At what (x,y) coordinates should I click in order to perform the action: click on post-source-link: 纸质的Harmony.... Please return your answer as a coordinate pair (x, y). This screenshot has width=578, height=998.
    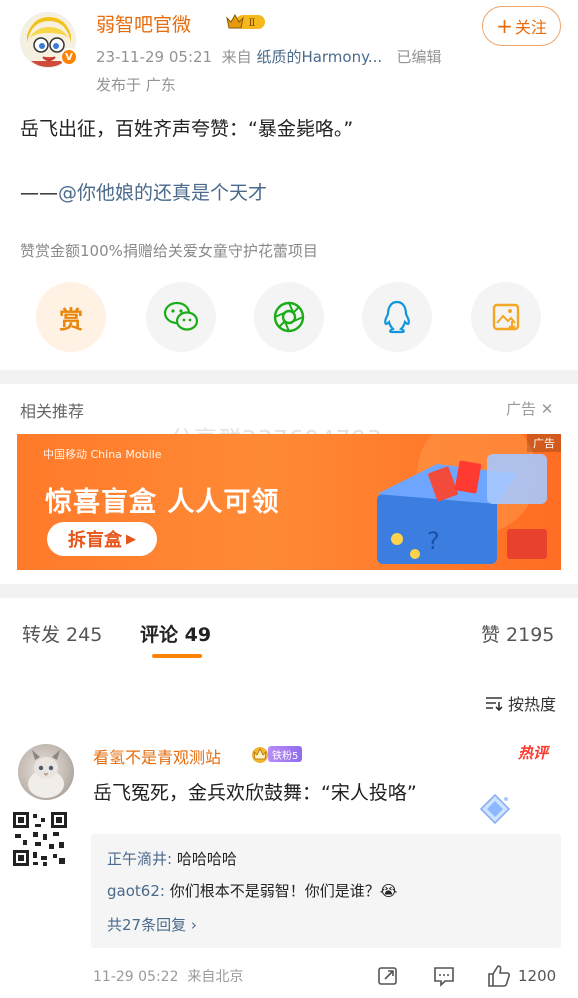
    Looking at the image, I should click on (319, 57).